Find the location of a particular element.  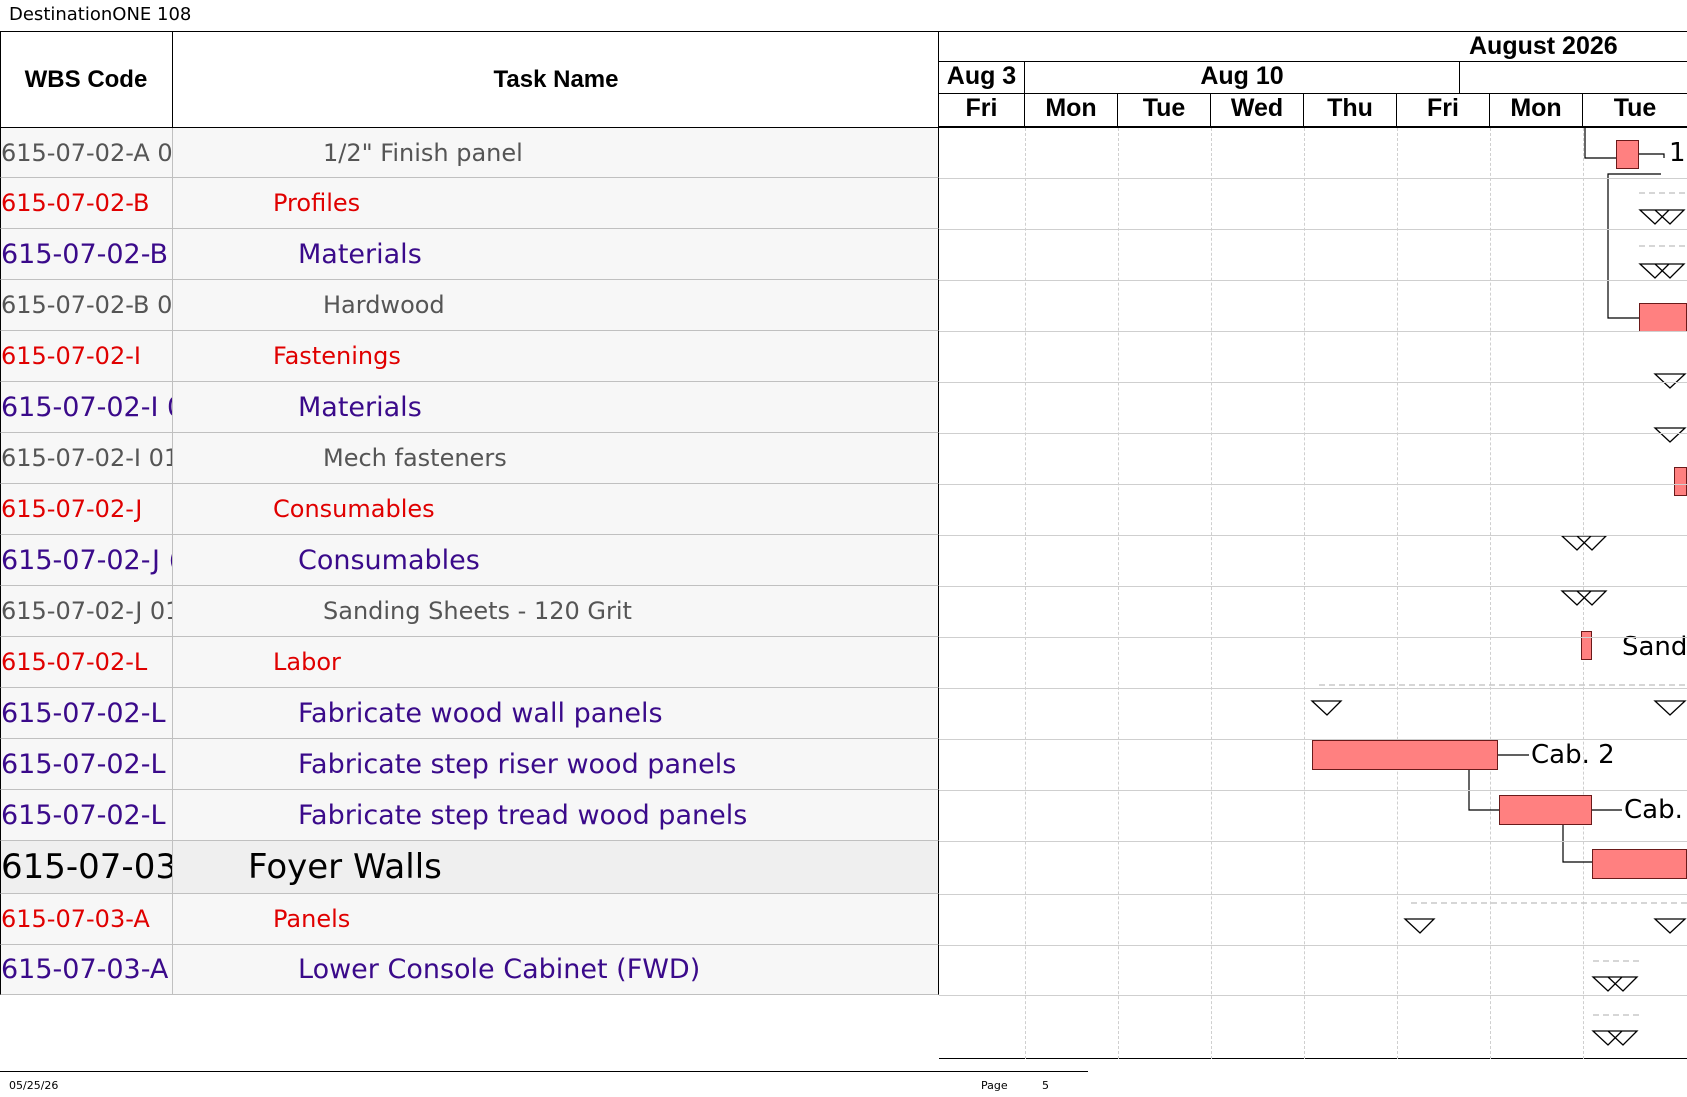

table-row: 615-07-02-L Labor is located at coordinates (469, 662).